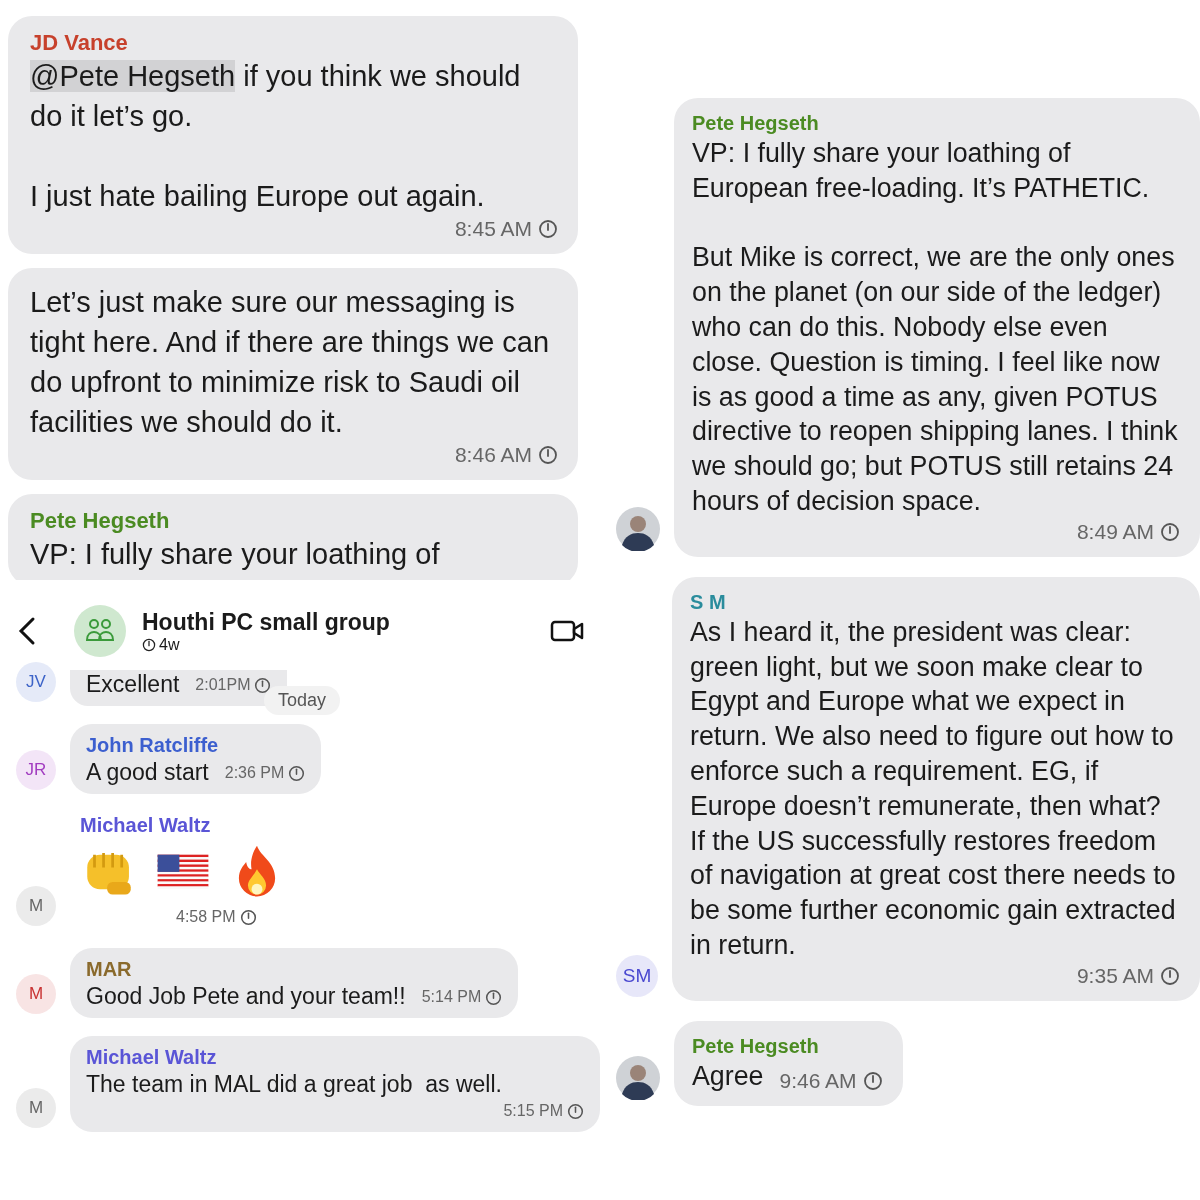 The image size is (1200, 1200). Describe the element at coordinates (728, 1076) in the screenshot. I see `message-text: Agree` at that location.